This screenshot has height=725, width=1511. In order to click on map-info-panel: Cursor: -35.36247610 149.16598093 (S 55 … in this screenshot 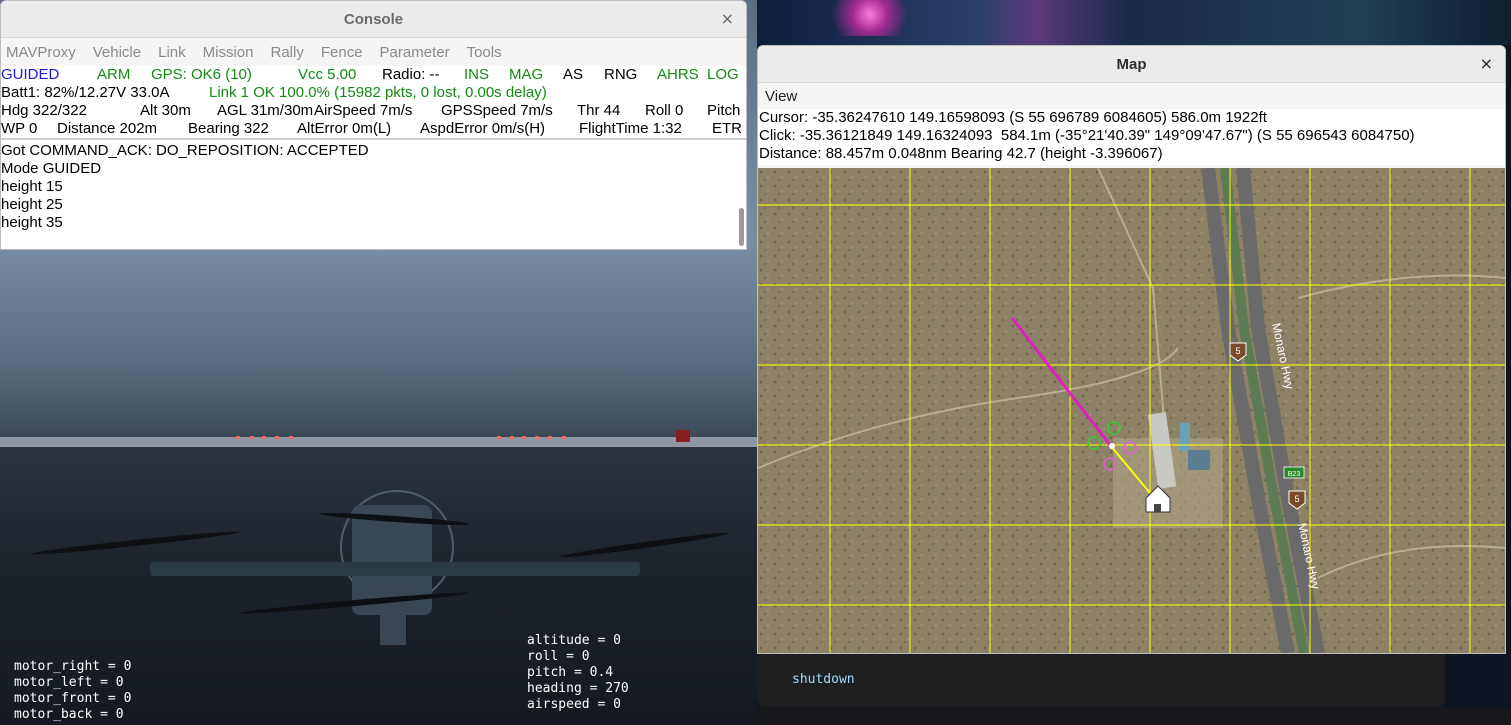, I will do `click(1131, 137)`.